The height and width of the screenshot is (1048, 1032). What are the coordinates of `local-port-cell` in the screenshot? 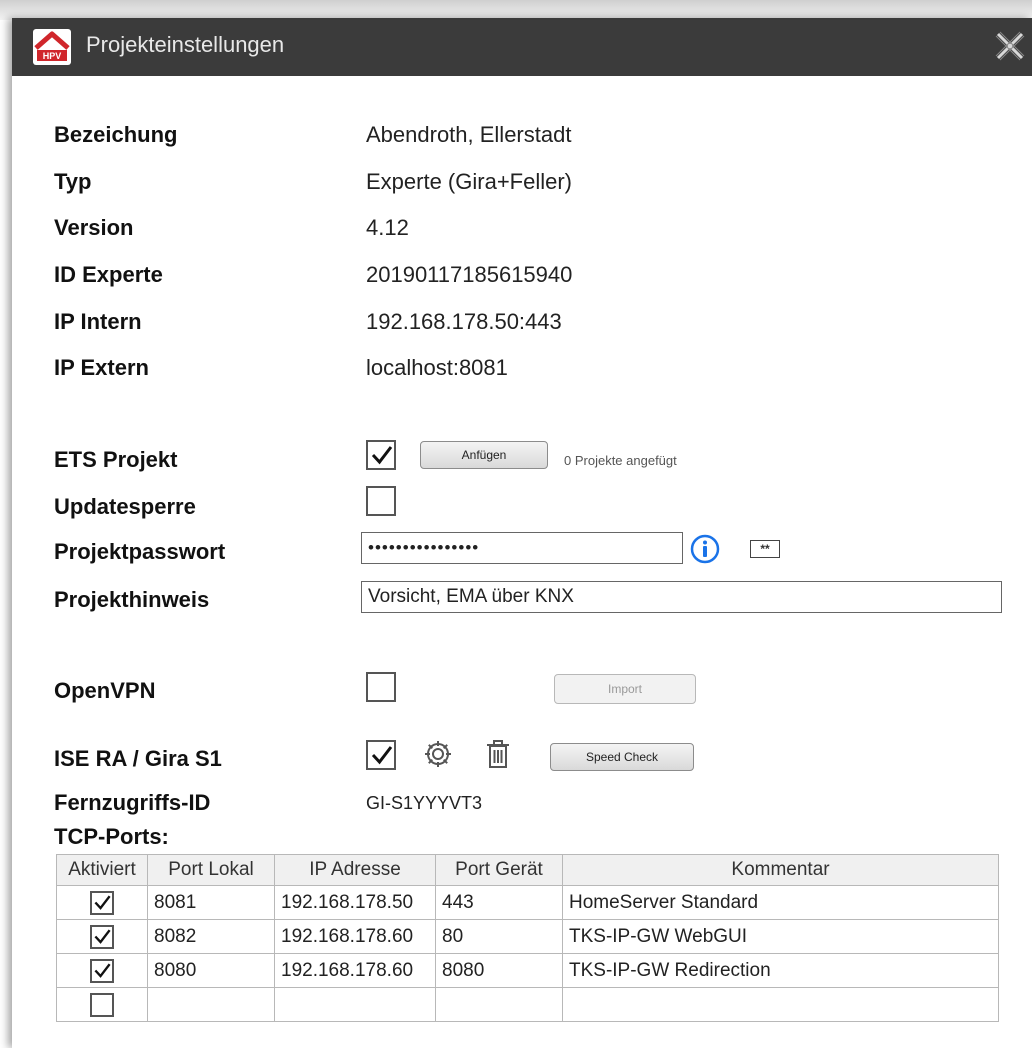 It's located at (211, 1004).